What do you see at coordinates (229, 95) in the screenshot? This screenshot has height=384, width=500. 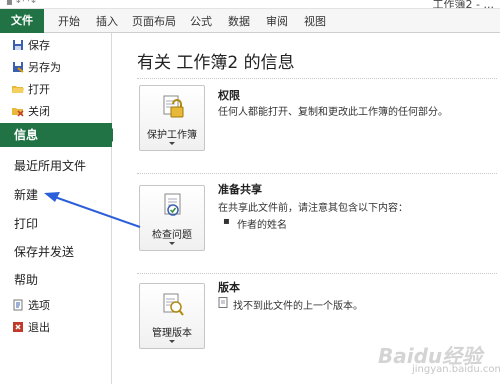 I see `permissions-title: 权限` at bounding box center [229, 95].